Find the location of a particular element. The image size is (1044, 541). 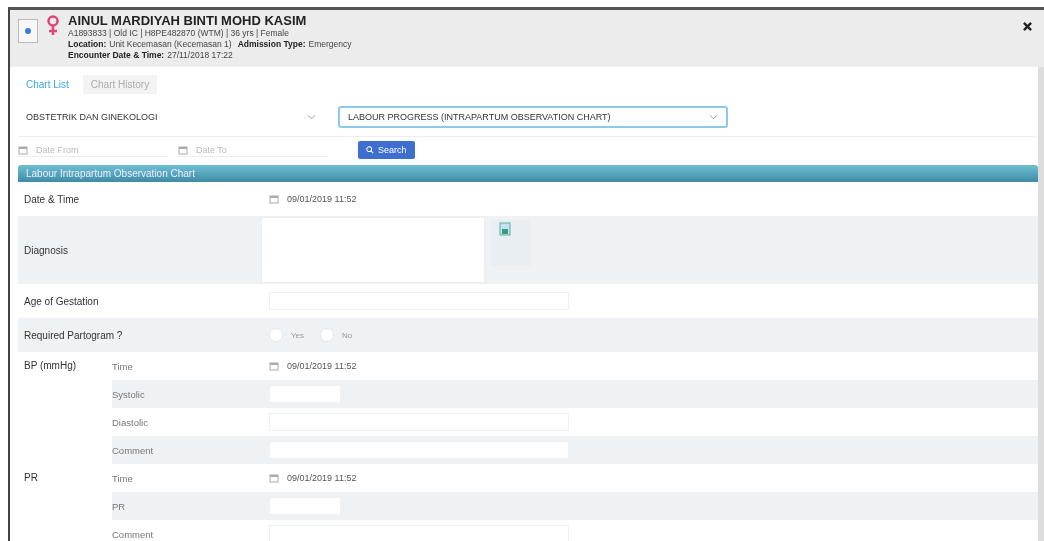

field-label: Systolic is located at coordinates (129, 394).